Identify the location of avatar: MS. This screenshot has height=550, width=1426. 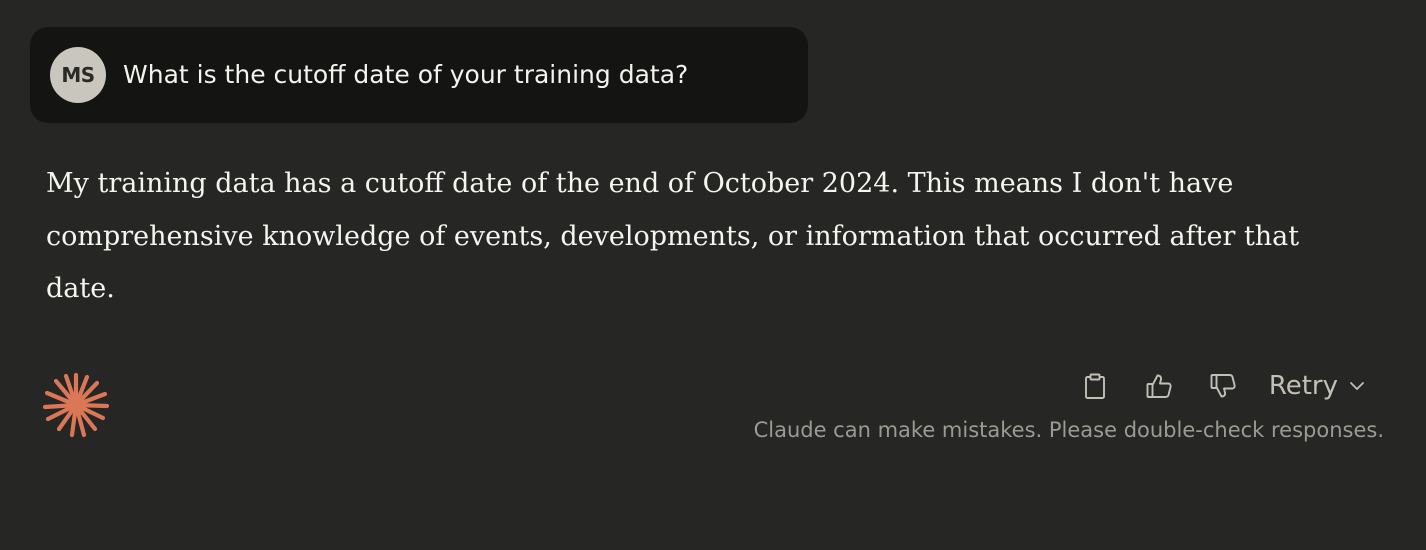
(78, 75).